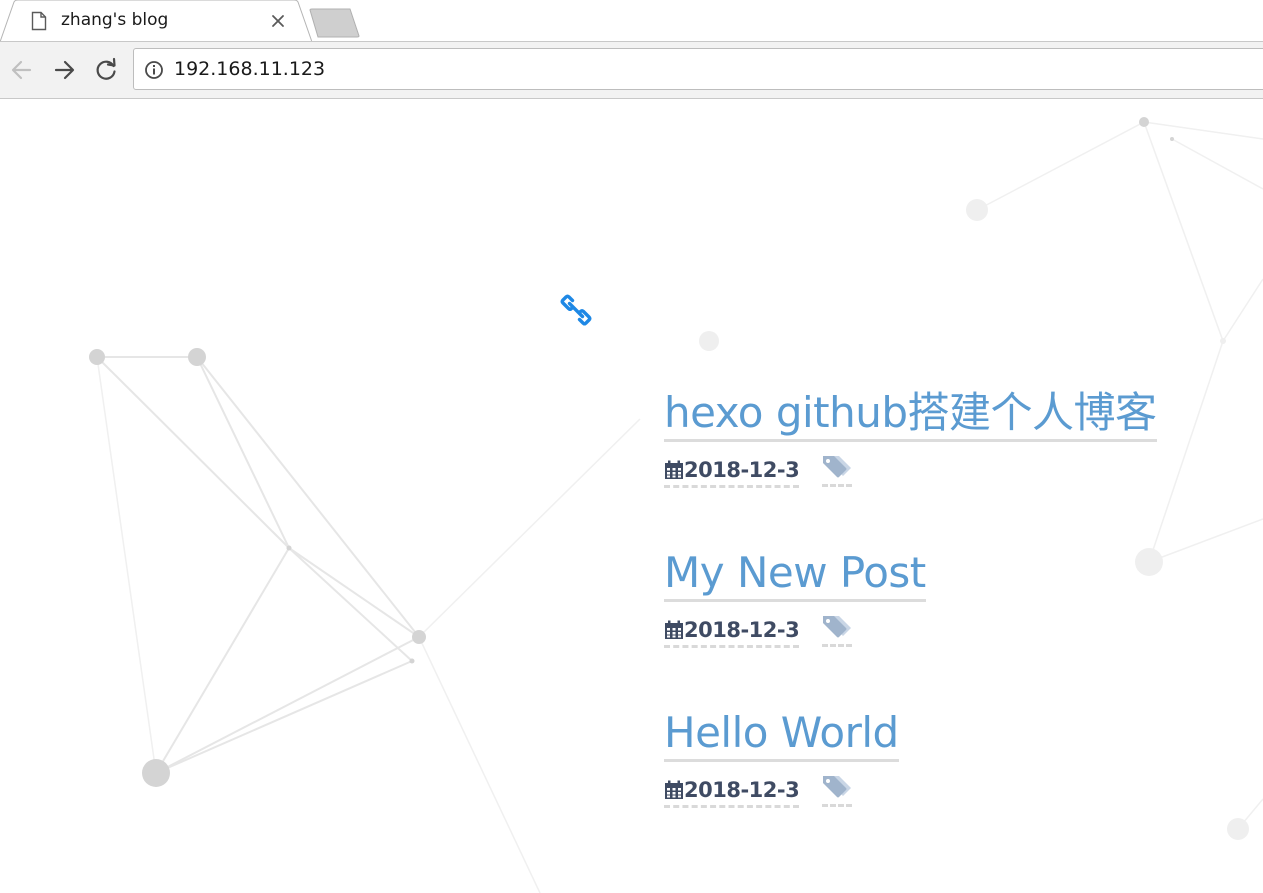 The height and width of the screenshot is (893, 1263). I want to click on info-icon, so click(154, 70).